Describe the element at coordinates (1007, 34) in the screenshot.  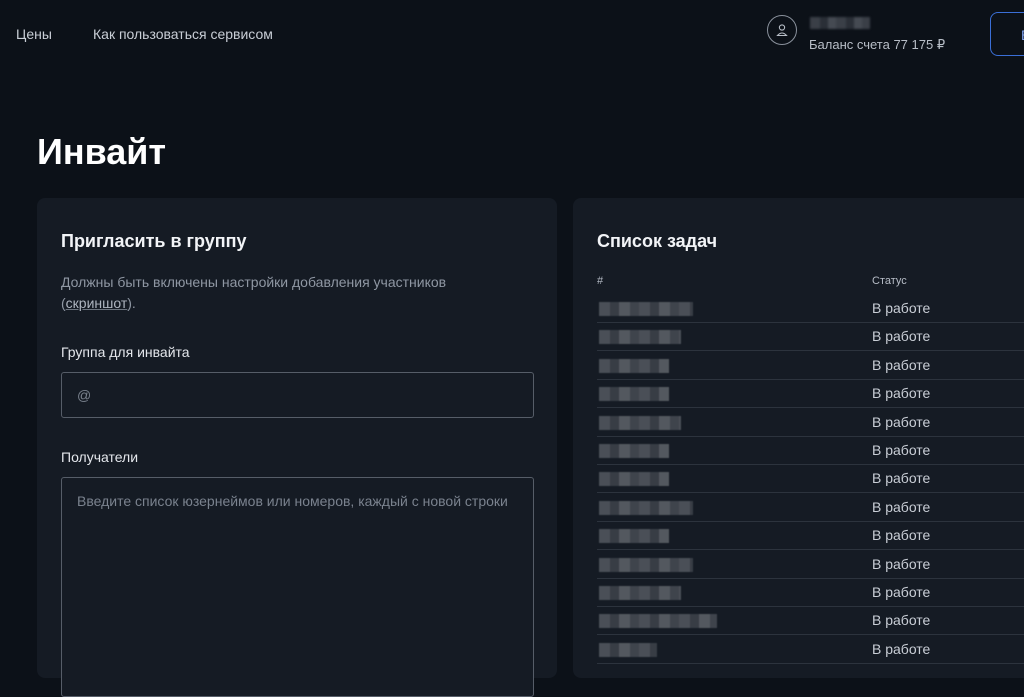
I see `header-action-button: В` at that location.